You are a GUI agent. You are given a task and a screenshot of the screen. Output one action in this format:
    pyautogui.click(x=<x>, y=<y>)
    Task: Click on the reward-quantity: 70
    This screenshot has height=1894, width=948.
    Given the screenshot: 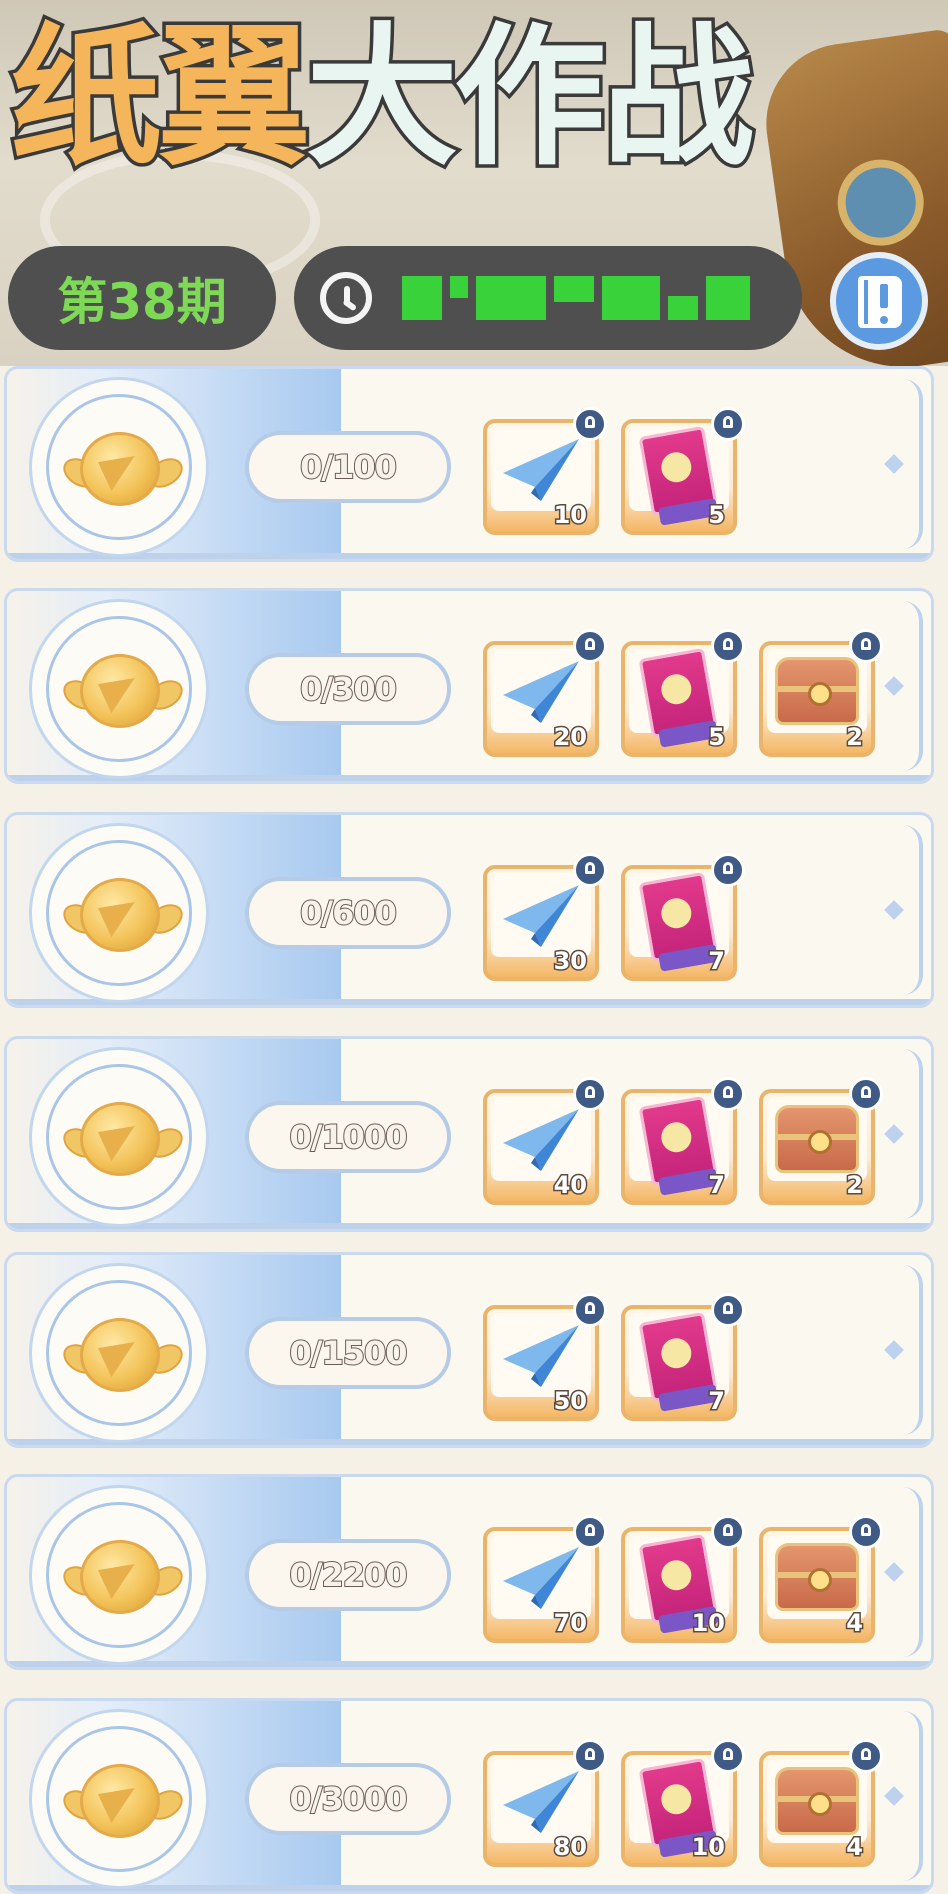 What is the action you would take?
    pyautogui.click(x=570, y=1623)
    